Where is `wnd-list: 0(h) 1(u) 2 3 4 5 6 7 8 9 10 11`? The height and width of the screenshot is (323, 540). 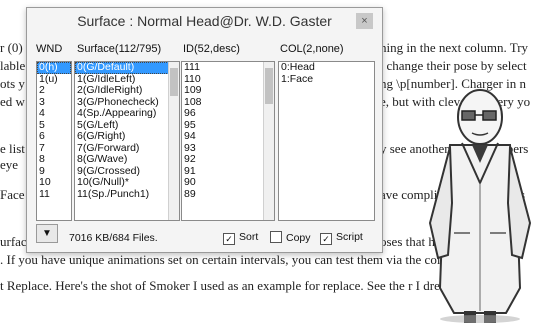 wnd-list: 0(h) 1(u) 2 3 4 5 6 7 8 9 10 11 is located at coordinates (54, 141).